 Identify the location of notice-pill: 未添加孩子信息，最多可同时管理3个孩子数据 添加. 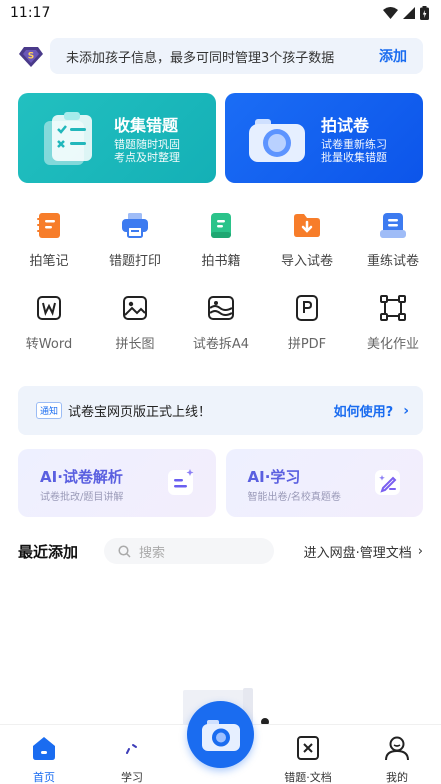
(236, 56).